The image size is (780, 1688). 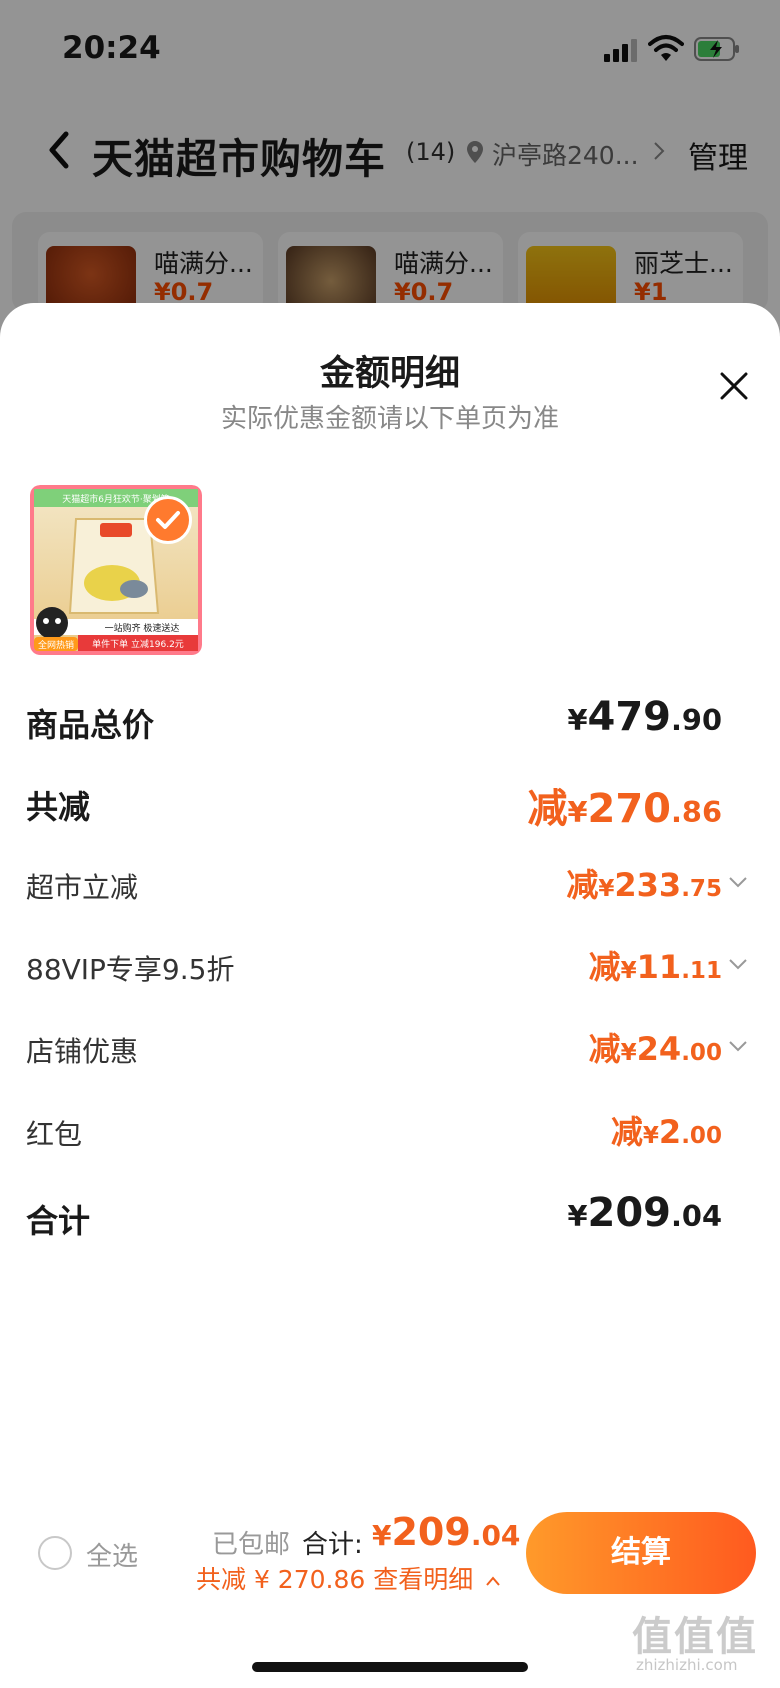 I want to click on svg-text: 单件下单 立减196.2元, so click(x=138, y=644).